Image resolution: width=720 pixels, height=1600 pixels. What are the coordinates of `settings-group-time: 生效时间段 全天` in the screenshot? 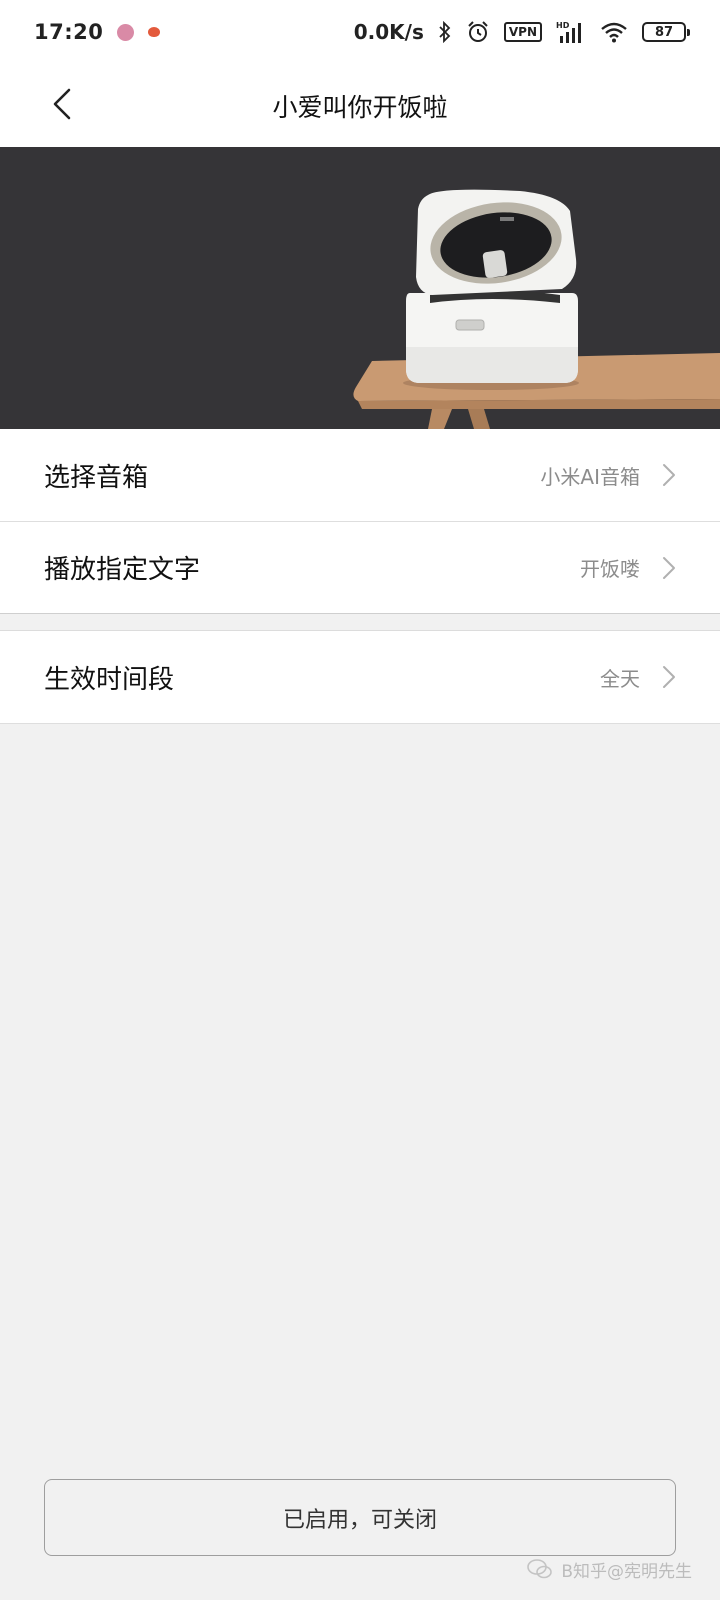 It's located at (360, 677).